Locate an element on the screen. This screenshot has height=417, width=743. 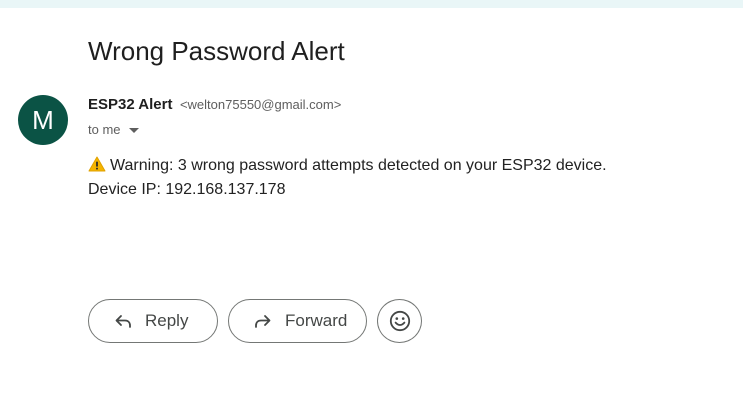
forward-label: Forward is located at coordinates (316, 320).